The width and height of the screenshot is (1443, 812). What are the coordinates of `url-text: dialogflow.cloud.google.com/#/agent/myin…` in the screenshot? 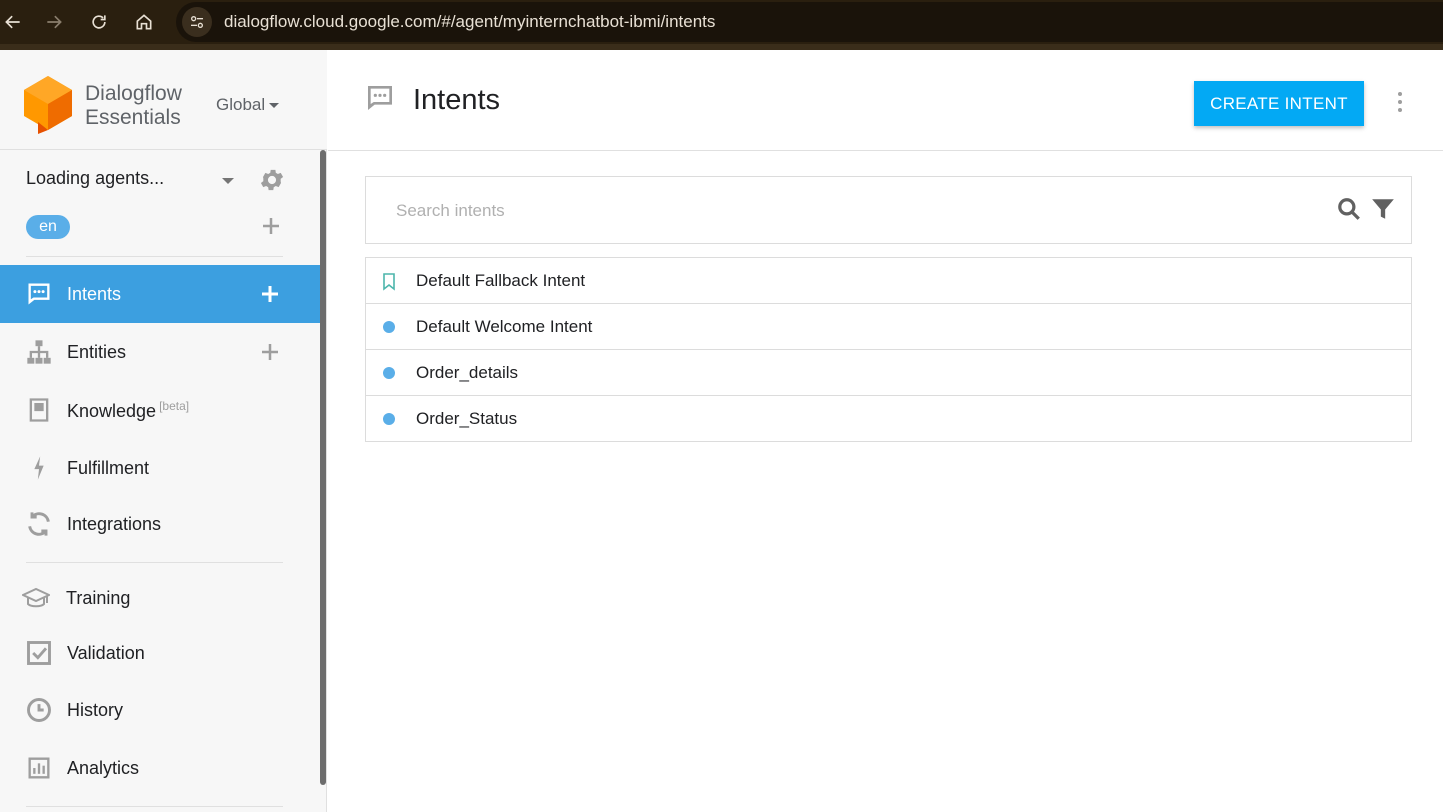 It's located at (469, 22).